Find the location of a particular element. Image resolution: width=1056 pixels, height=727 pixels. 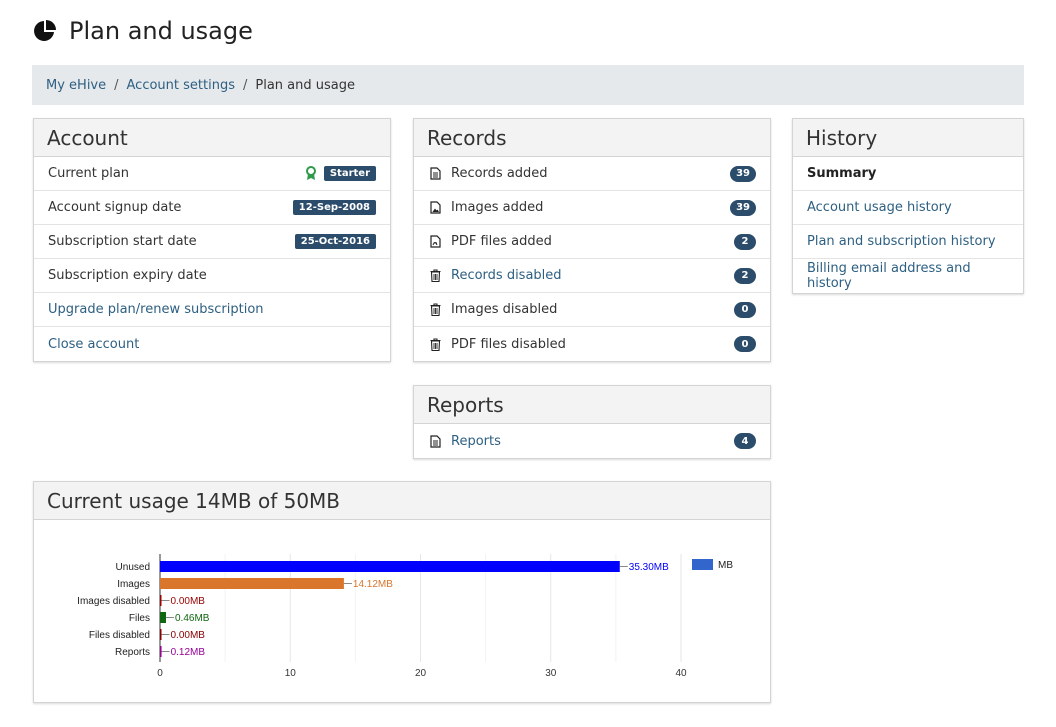

subscription-expiry-row: Subscription expiry date is located at coordinates (212, 276).